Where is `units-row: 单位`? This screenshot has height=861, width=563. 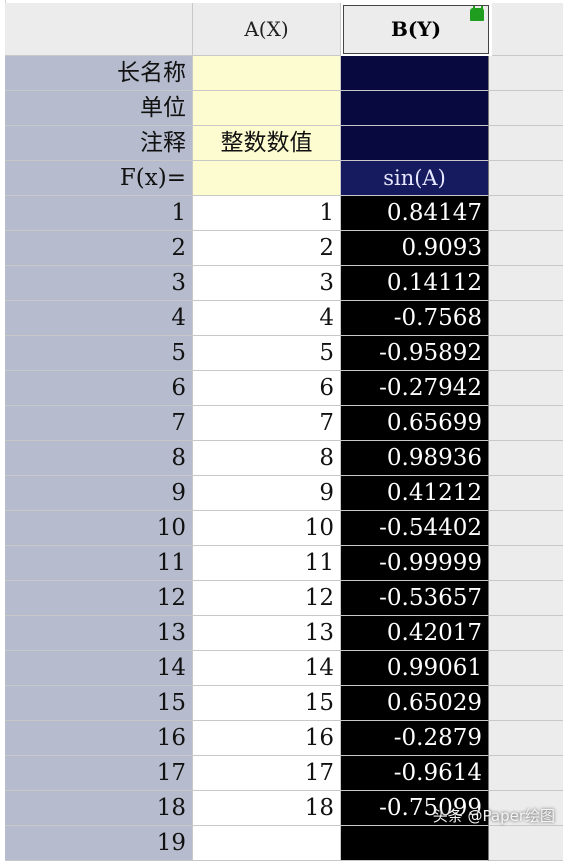
units-row: 单位 is located at coordinates (284, 108).